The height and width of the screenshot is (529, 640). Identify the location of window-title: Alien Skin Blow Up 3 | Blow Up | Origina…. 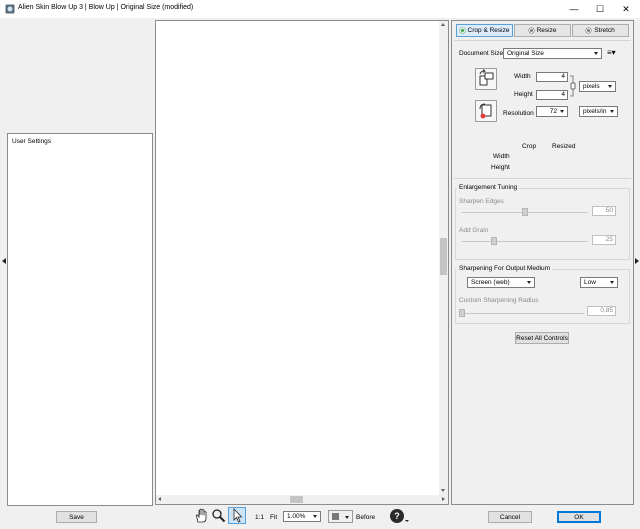
(106, 7).